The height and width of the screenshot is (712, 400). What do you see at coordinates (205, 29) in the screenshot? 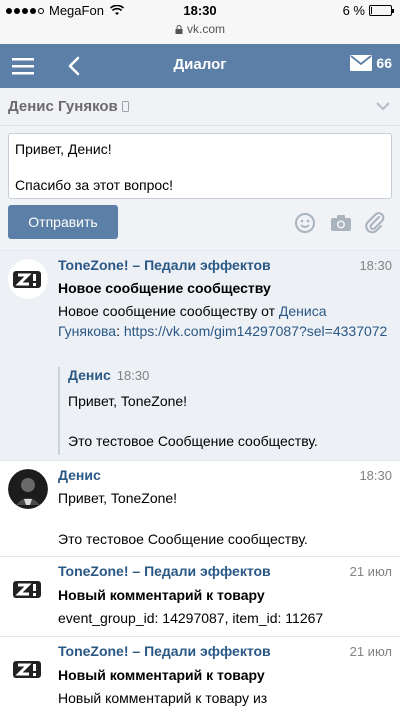
I see `url-text: vk.com` at bounding box center [205, 29].